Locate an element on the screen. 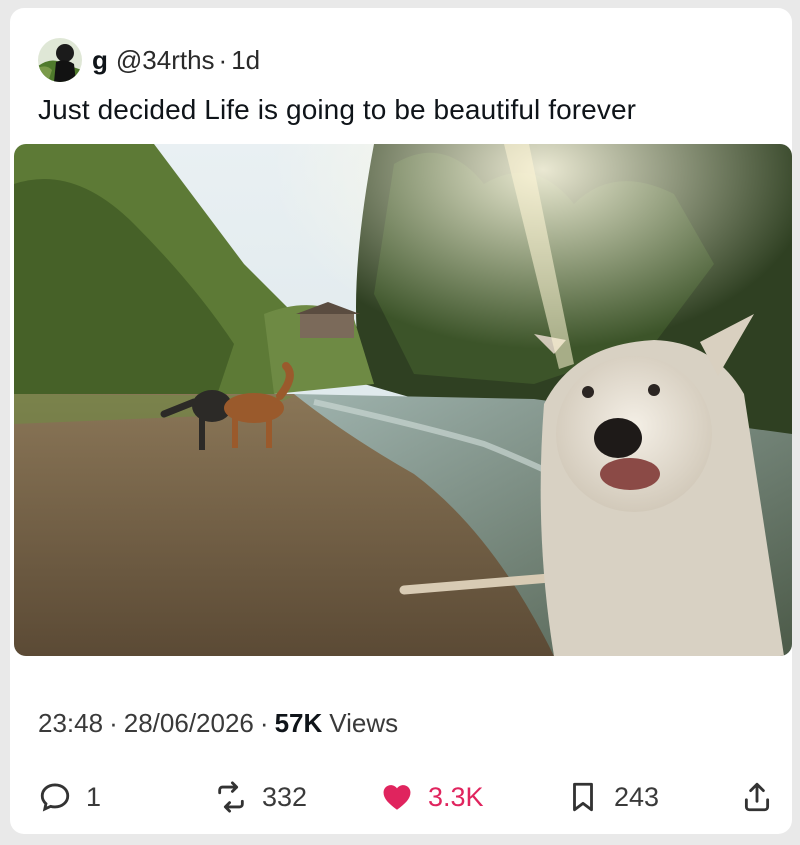  tweet-header: g @34rths · 1d is located at coordinates (149, 60).